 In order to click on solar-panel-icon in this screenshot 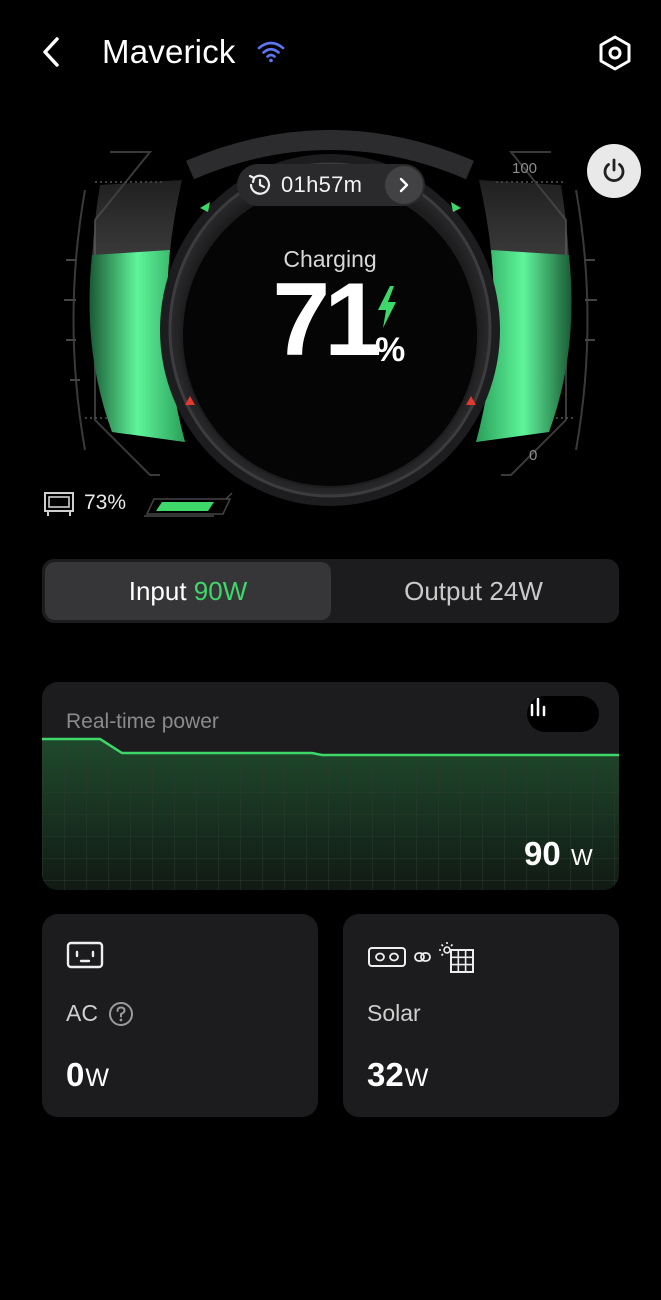, I will do `click(456, 957)`.